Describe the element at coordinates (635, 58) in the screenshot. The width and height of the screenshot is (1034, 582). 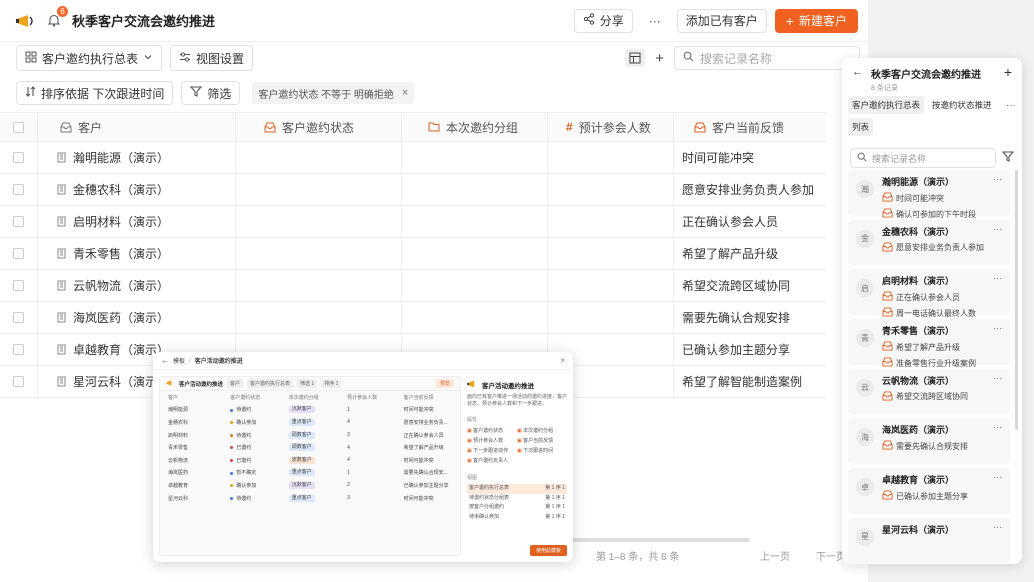
I see `table-view-icon` at that location.